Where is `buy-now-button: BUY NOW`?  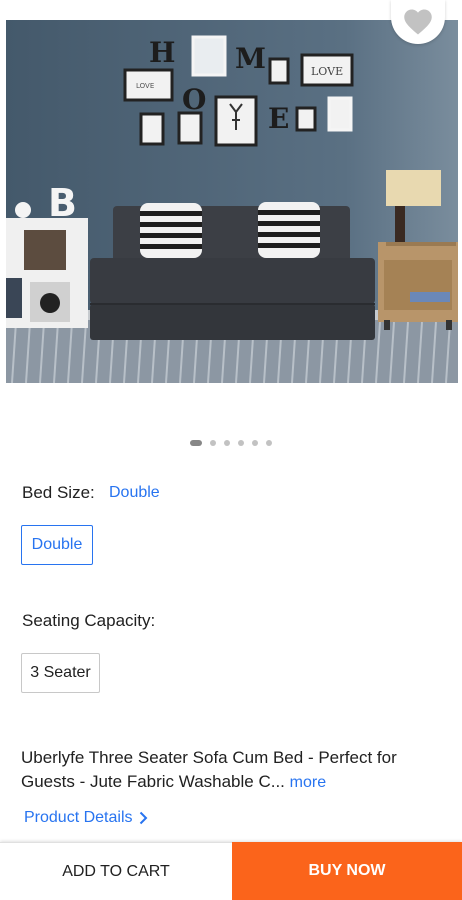
buy-now-button: BUY NOW is located at coordinates (347, 871).